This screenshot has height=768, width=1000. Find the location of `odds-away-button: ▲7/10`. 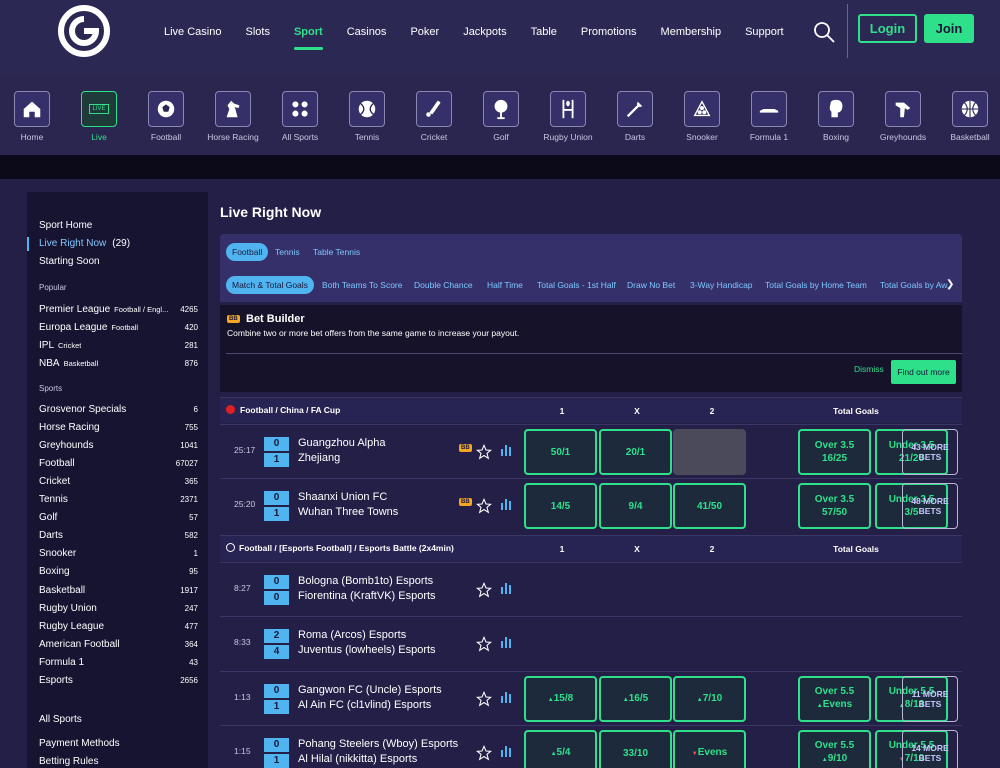

odds-away-button: ▲7/10 is located at coordinates (709, 699).